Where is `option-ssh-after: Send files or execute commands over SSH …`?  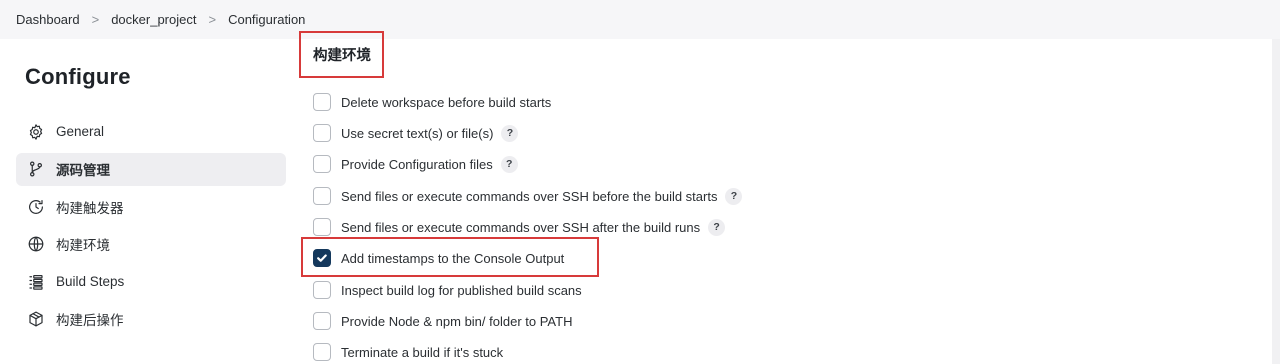
option-ssh-after: Send files or execute commands over SSH … is located at coordinates (519, 227).